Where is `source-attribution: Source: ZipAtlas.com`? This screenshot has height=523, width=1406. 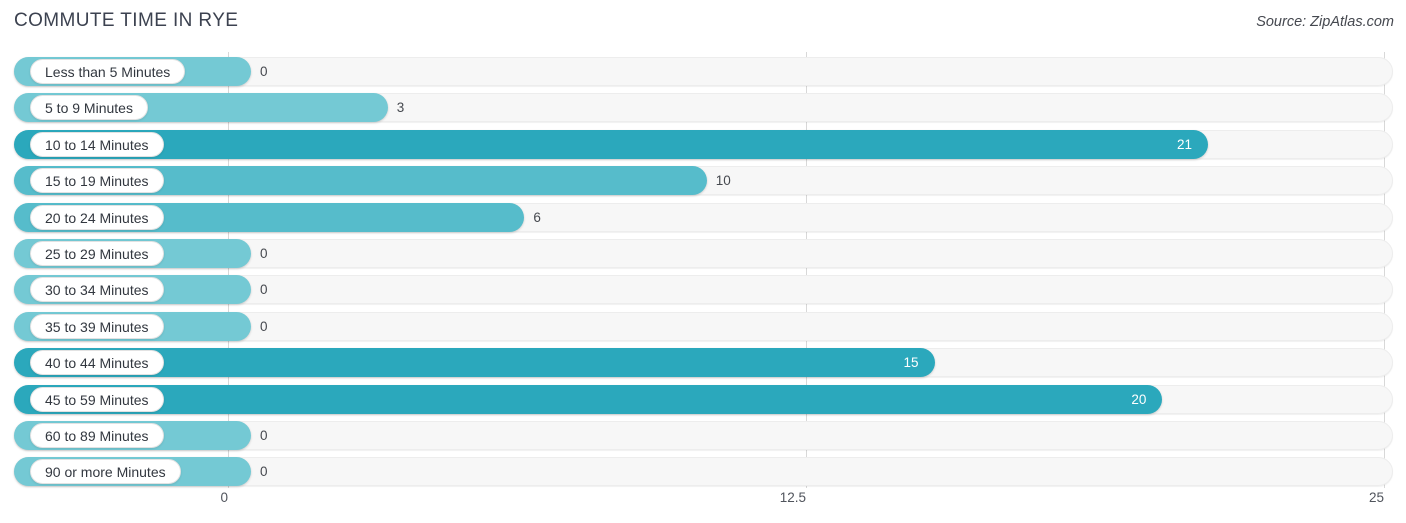
source-attribution: Source: ZipAtlas.com is located at coordinates (1325, 22).